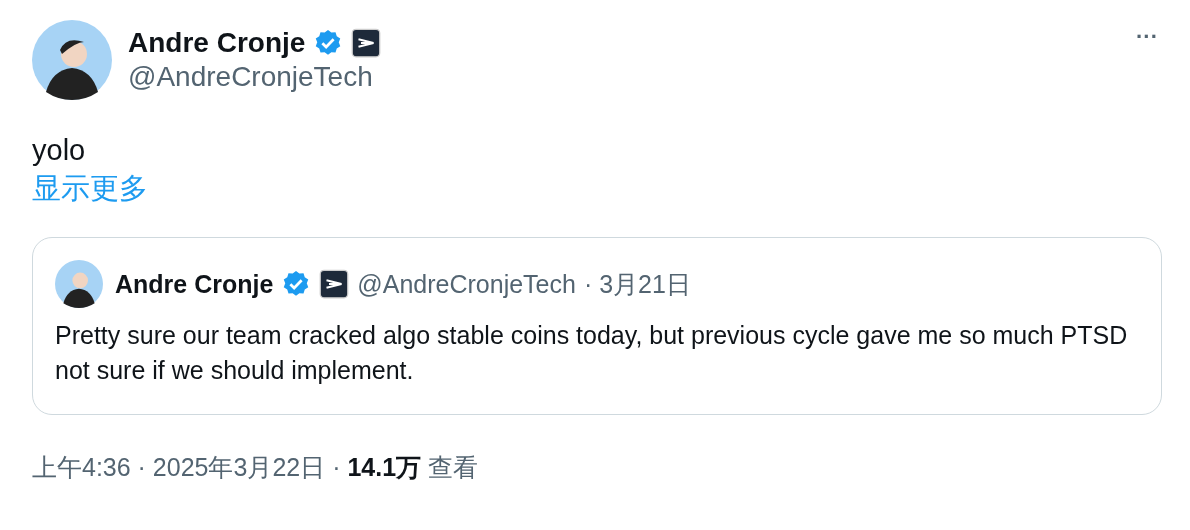 This screenshot has height=530, width=1190. I want to click on quote-date: · 3月21日, so click(637, 284).